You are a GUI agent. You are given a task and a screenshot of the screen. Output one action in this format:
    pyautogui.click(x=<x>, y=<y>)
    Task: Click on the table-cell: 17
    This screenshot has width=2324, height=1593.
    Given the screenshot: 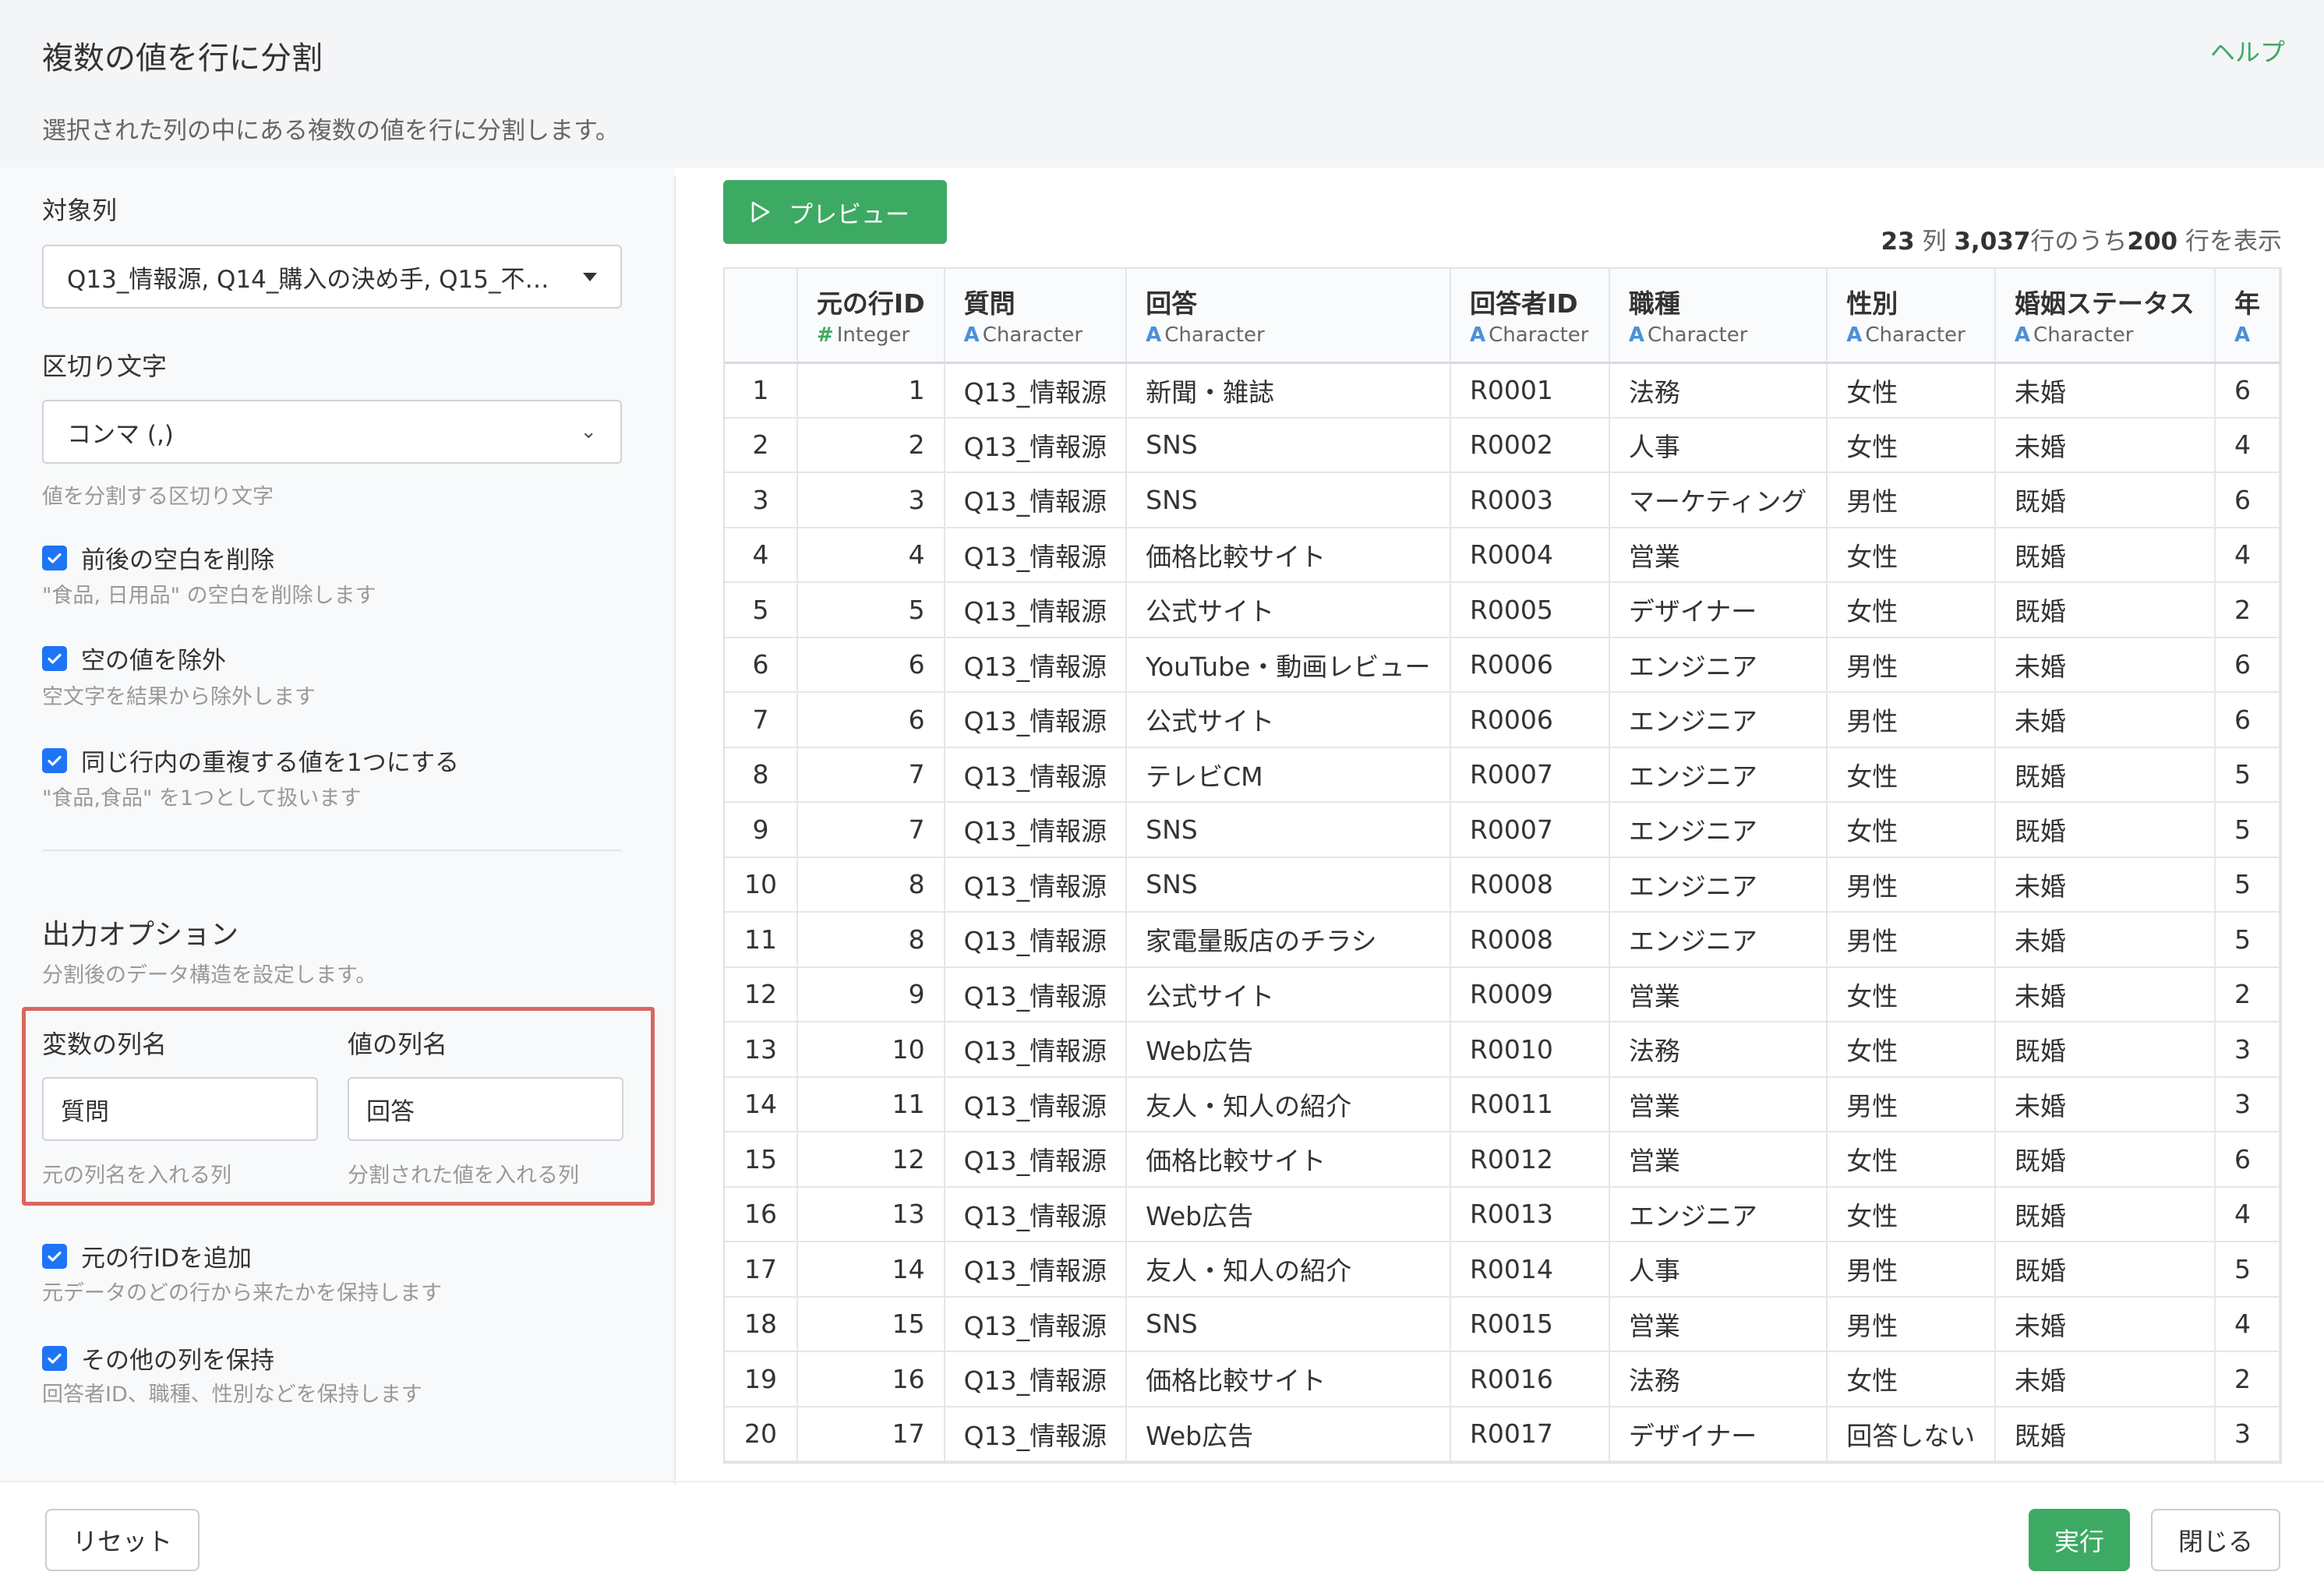 What is the action you would take?
    pyautogui.click(x=870, y=1434)
    